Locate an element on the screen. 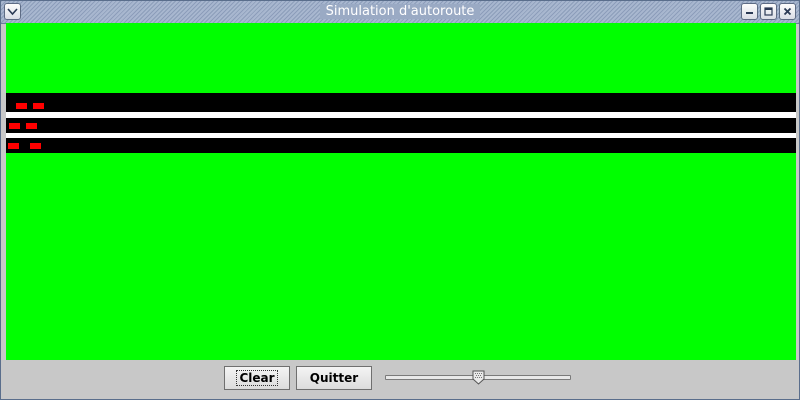 The height and width of the screenshot is (400, 800). minimize-button is located at coordinates (749, 11).